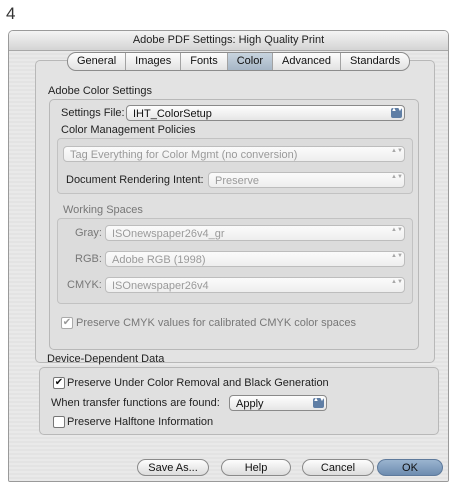  Describe the element at coordinates (88, 233) in the screenshot. I see `gray-label: Gray:` at that location.